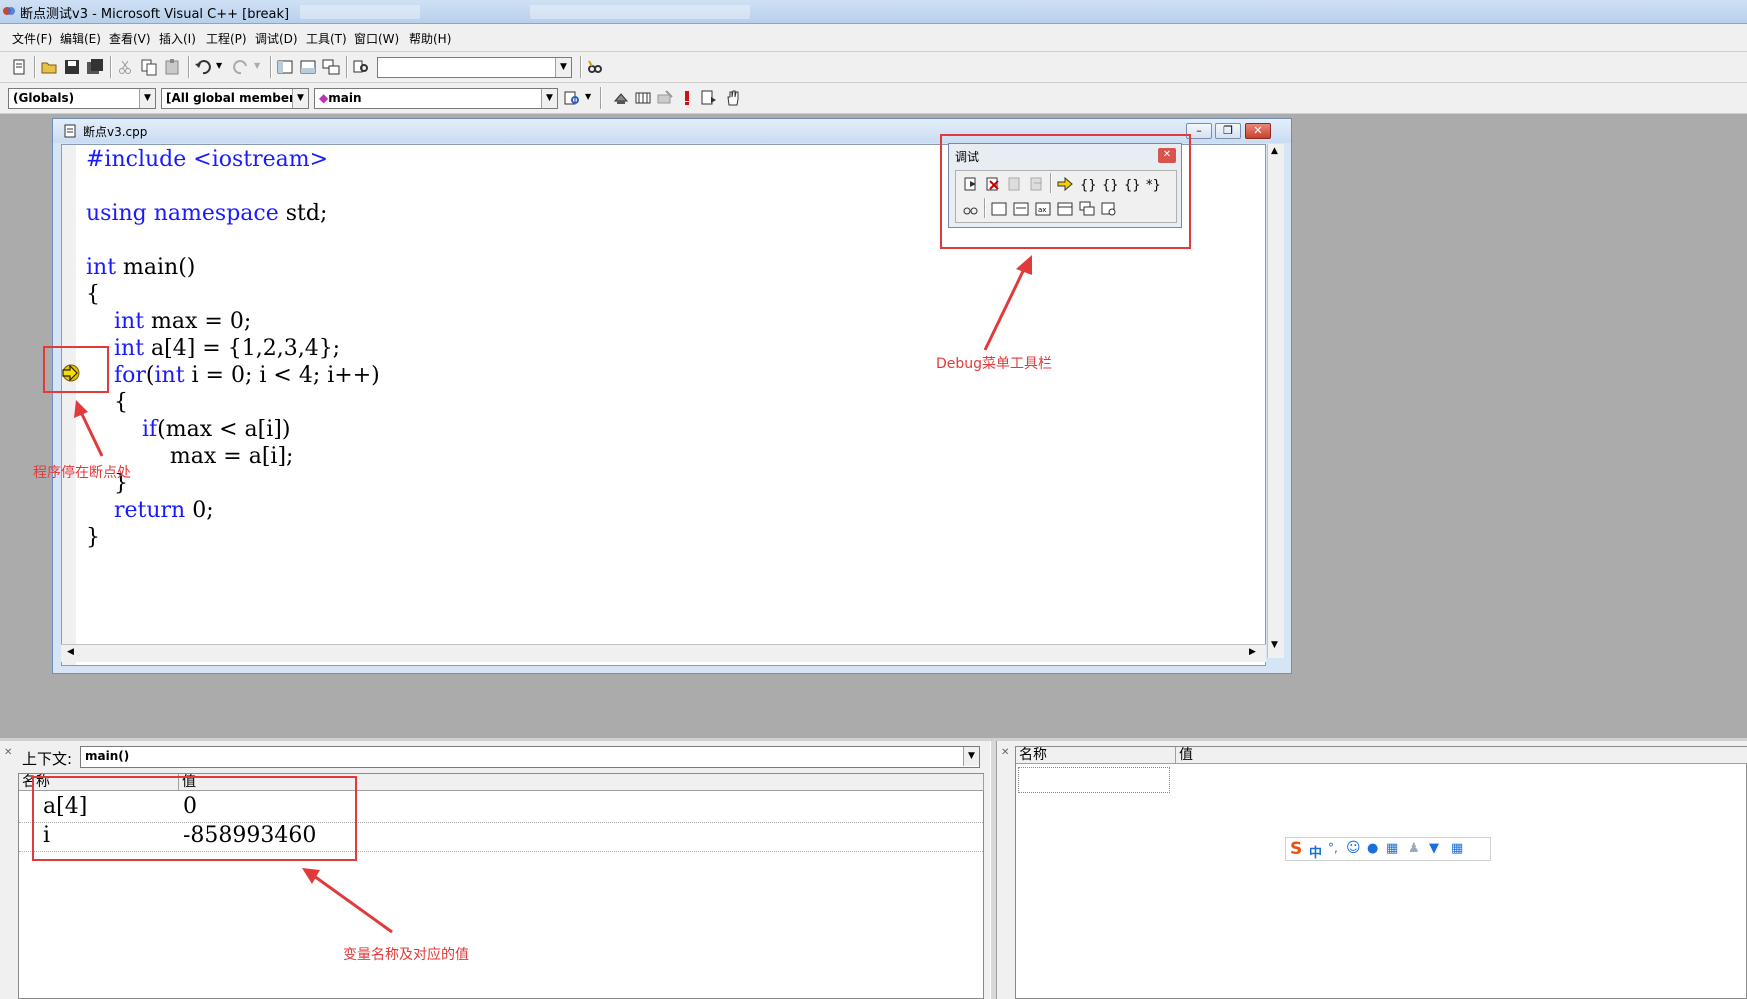 The height and width of the screenshot is (999, 1747). Describe the element at coordinates (308, 67) in the screenshot. I see `output-window-icon` at that location.